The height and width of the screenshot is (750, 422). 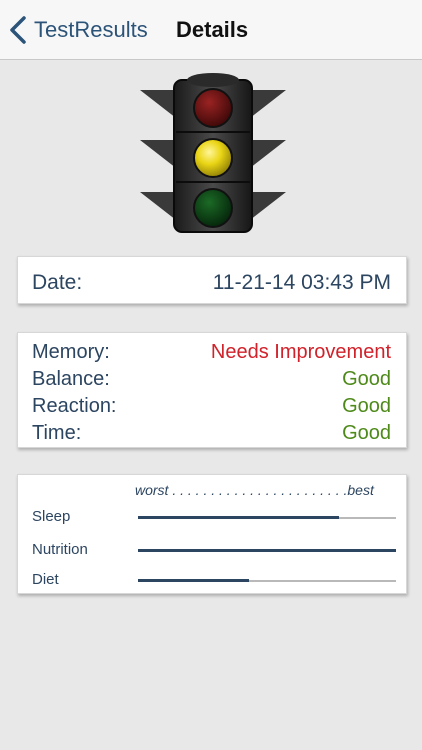 I want to click on lifestyle-row-diet: Diet, so click(x=214, y=581).